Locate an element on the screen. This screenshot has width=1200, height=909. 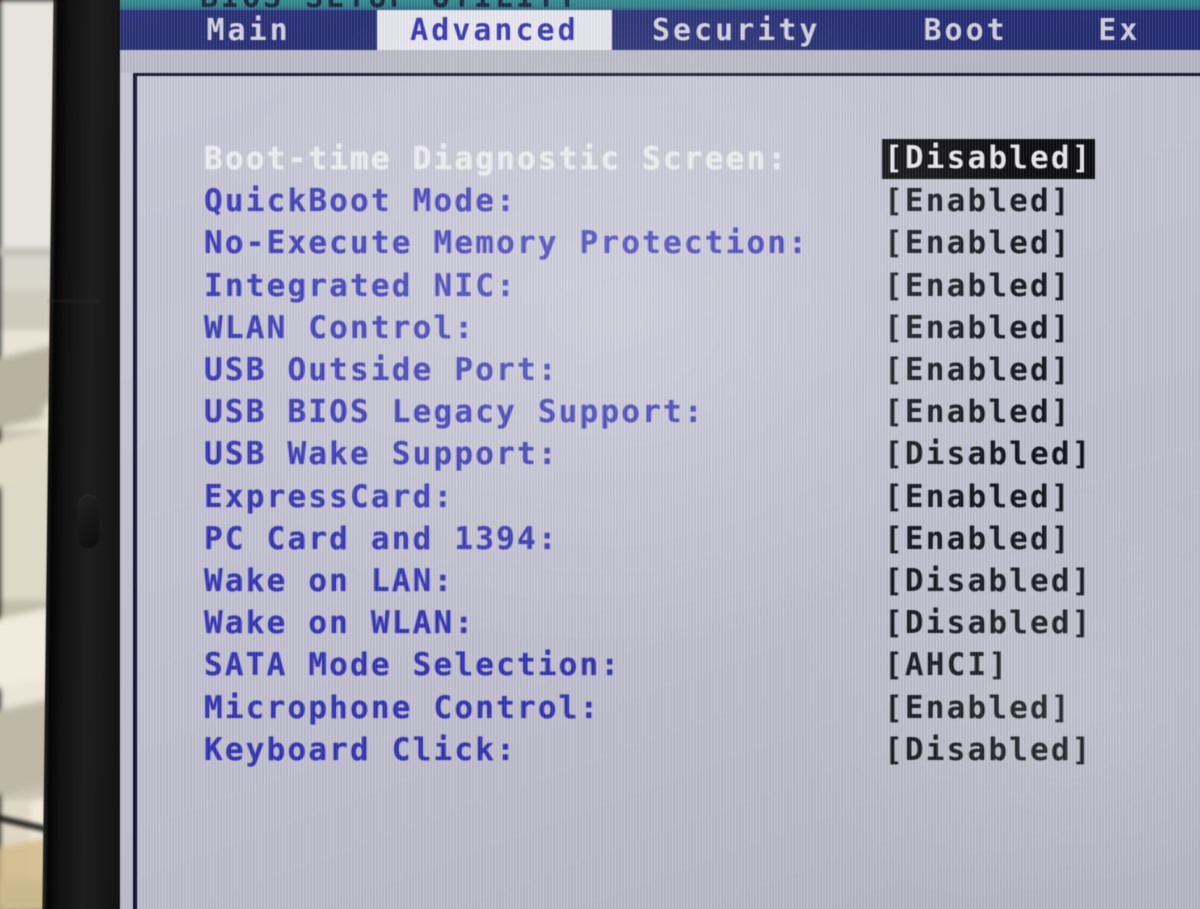
settings-row: Wake on WLAN: [Disabled] is located at coordinates (699, 623).